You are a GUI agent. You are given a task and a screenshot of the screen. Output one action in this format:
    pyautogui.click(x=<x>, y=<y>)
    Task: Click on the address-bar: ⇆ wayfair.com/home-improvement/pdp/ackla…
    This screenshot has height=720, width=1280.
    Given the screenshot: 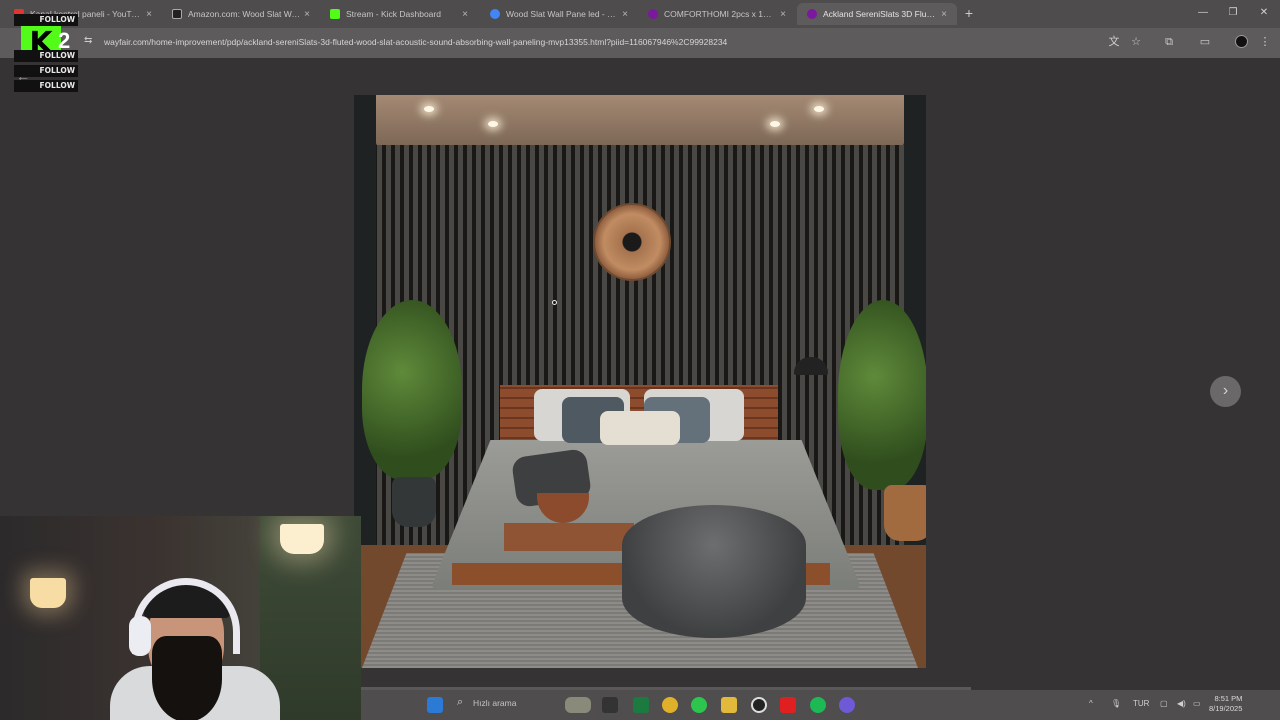 What is the action you would take?
    pyautogui.click(x=640, y=43)
    